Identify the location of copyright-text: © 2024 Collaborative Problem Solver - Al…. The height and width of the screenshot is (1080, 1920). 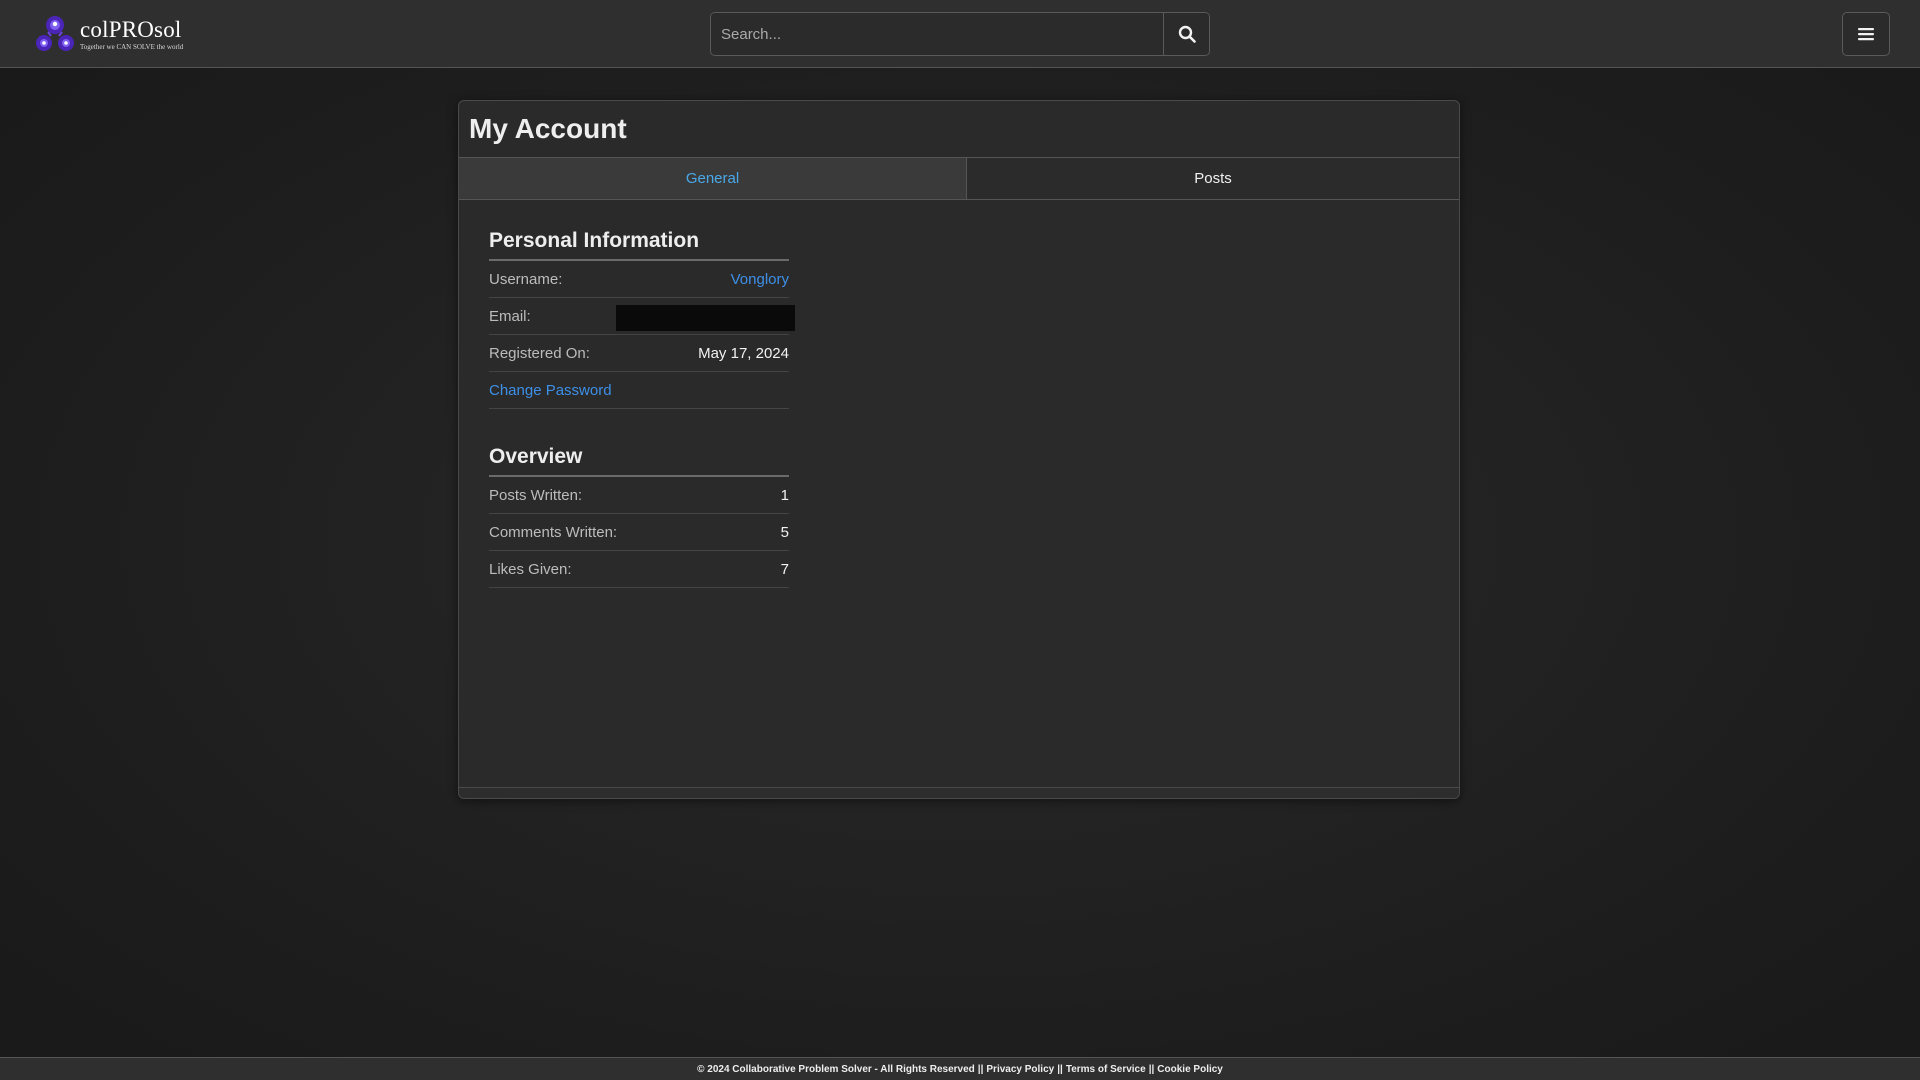
(836, 1069).